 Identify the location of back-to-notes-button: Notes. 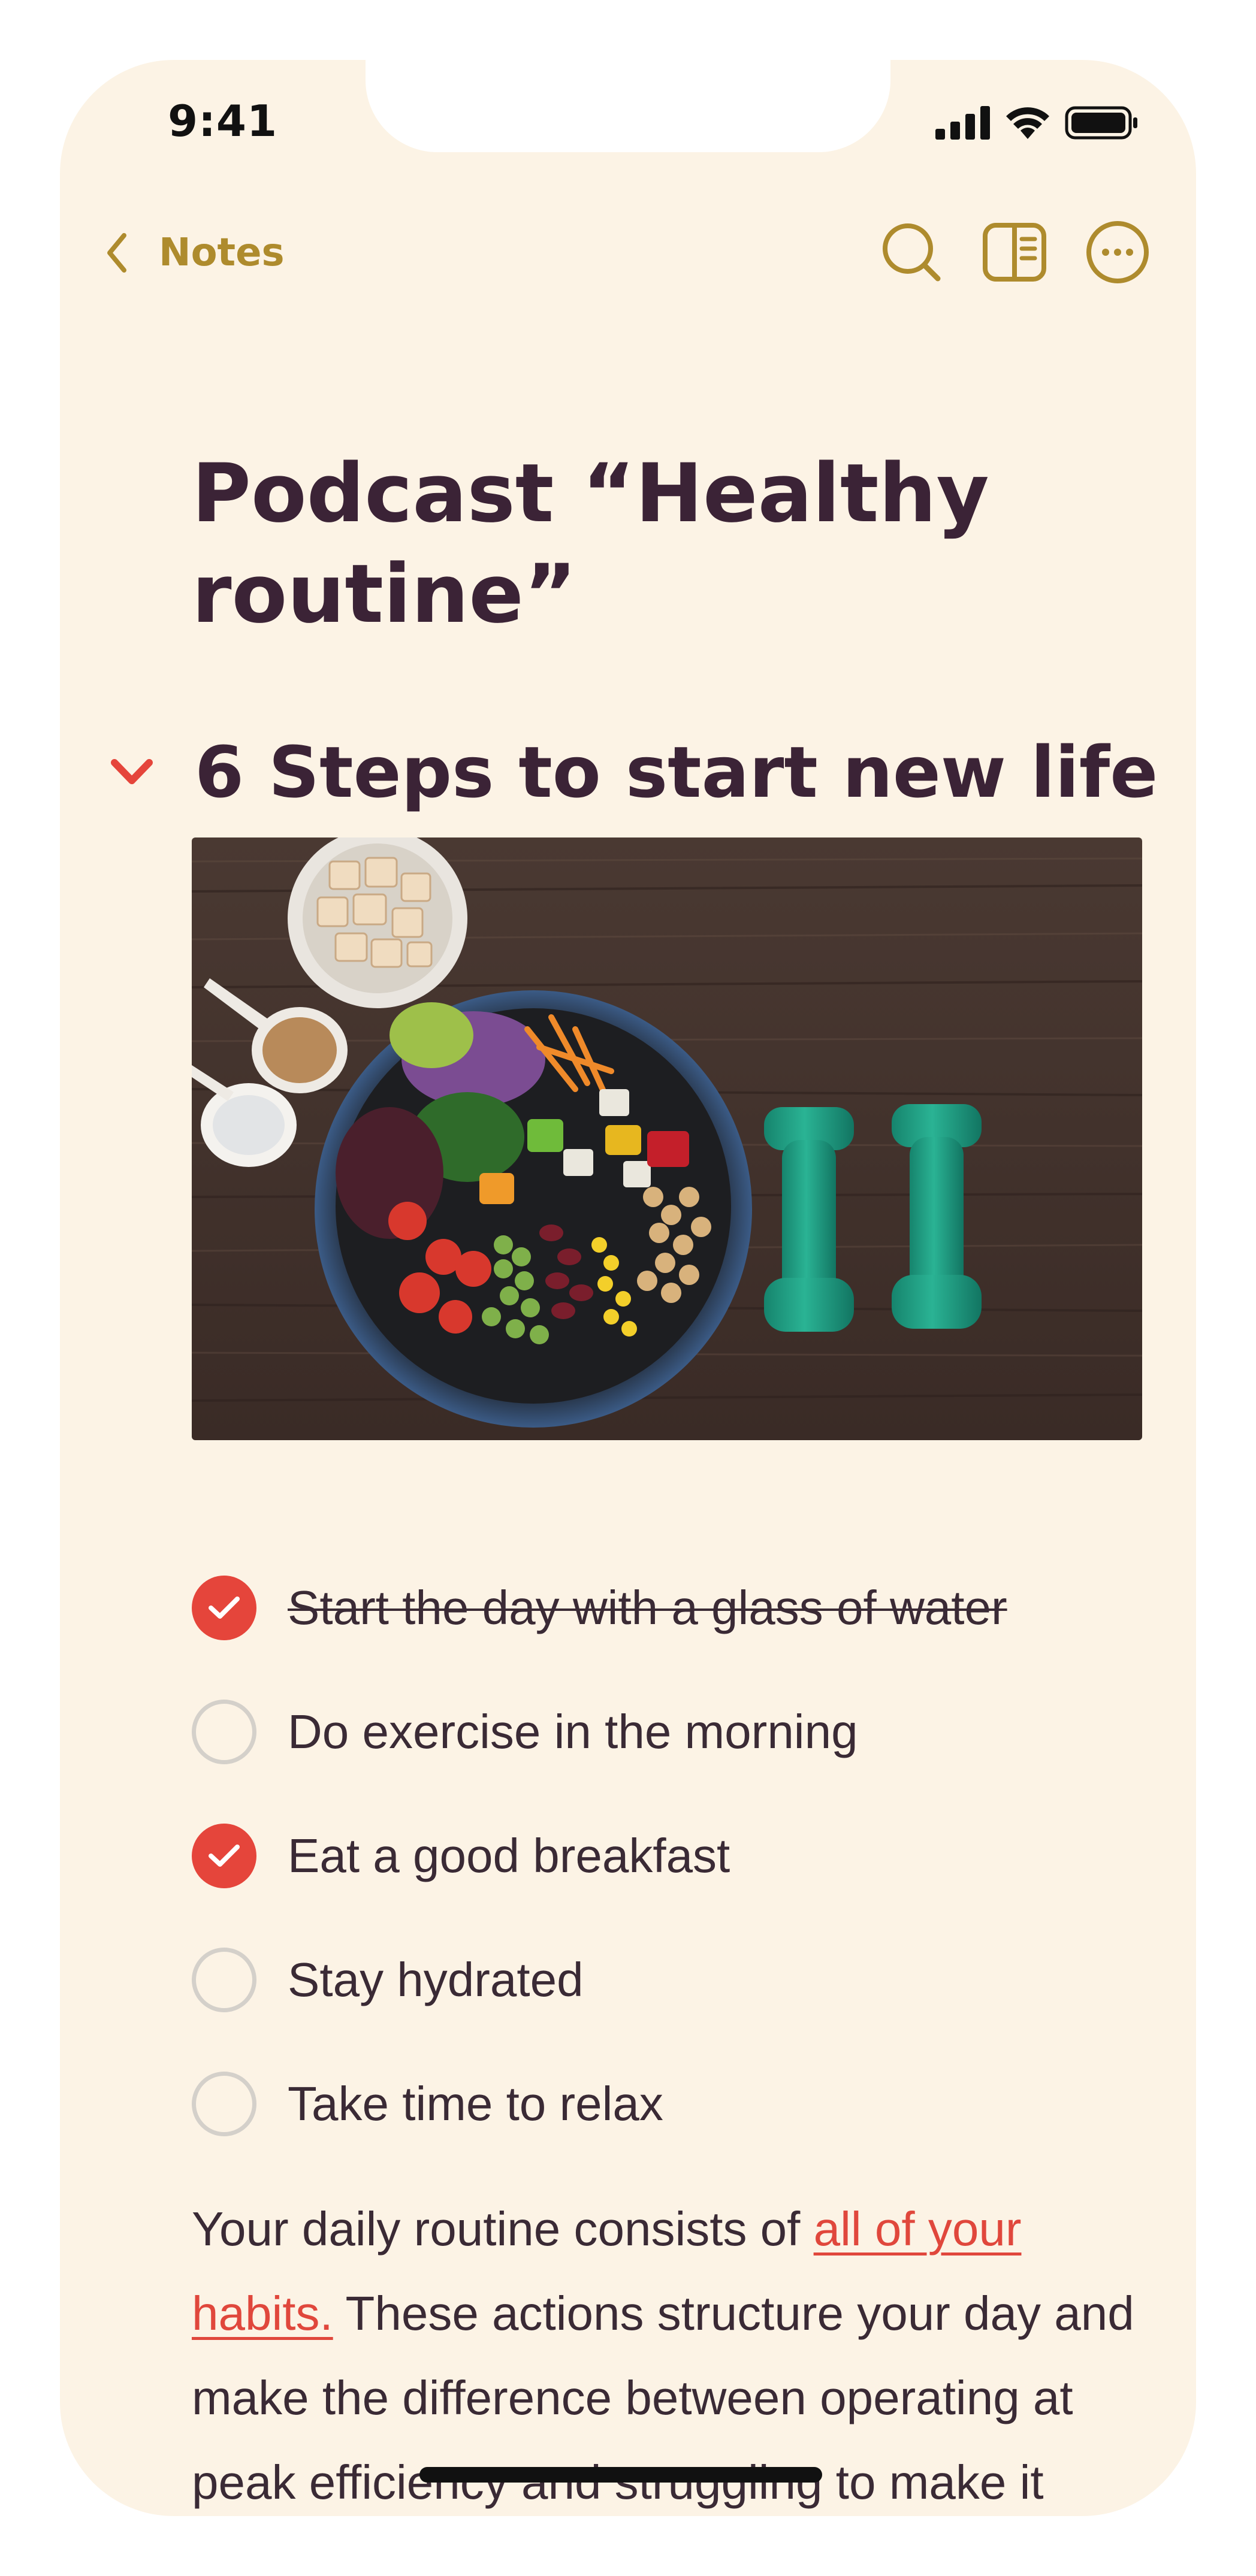
(195, 253).